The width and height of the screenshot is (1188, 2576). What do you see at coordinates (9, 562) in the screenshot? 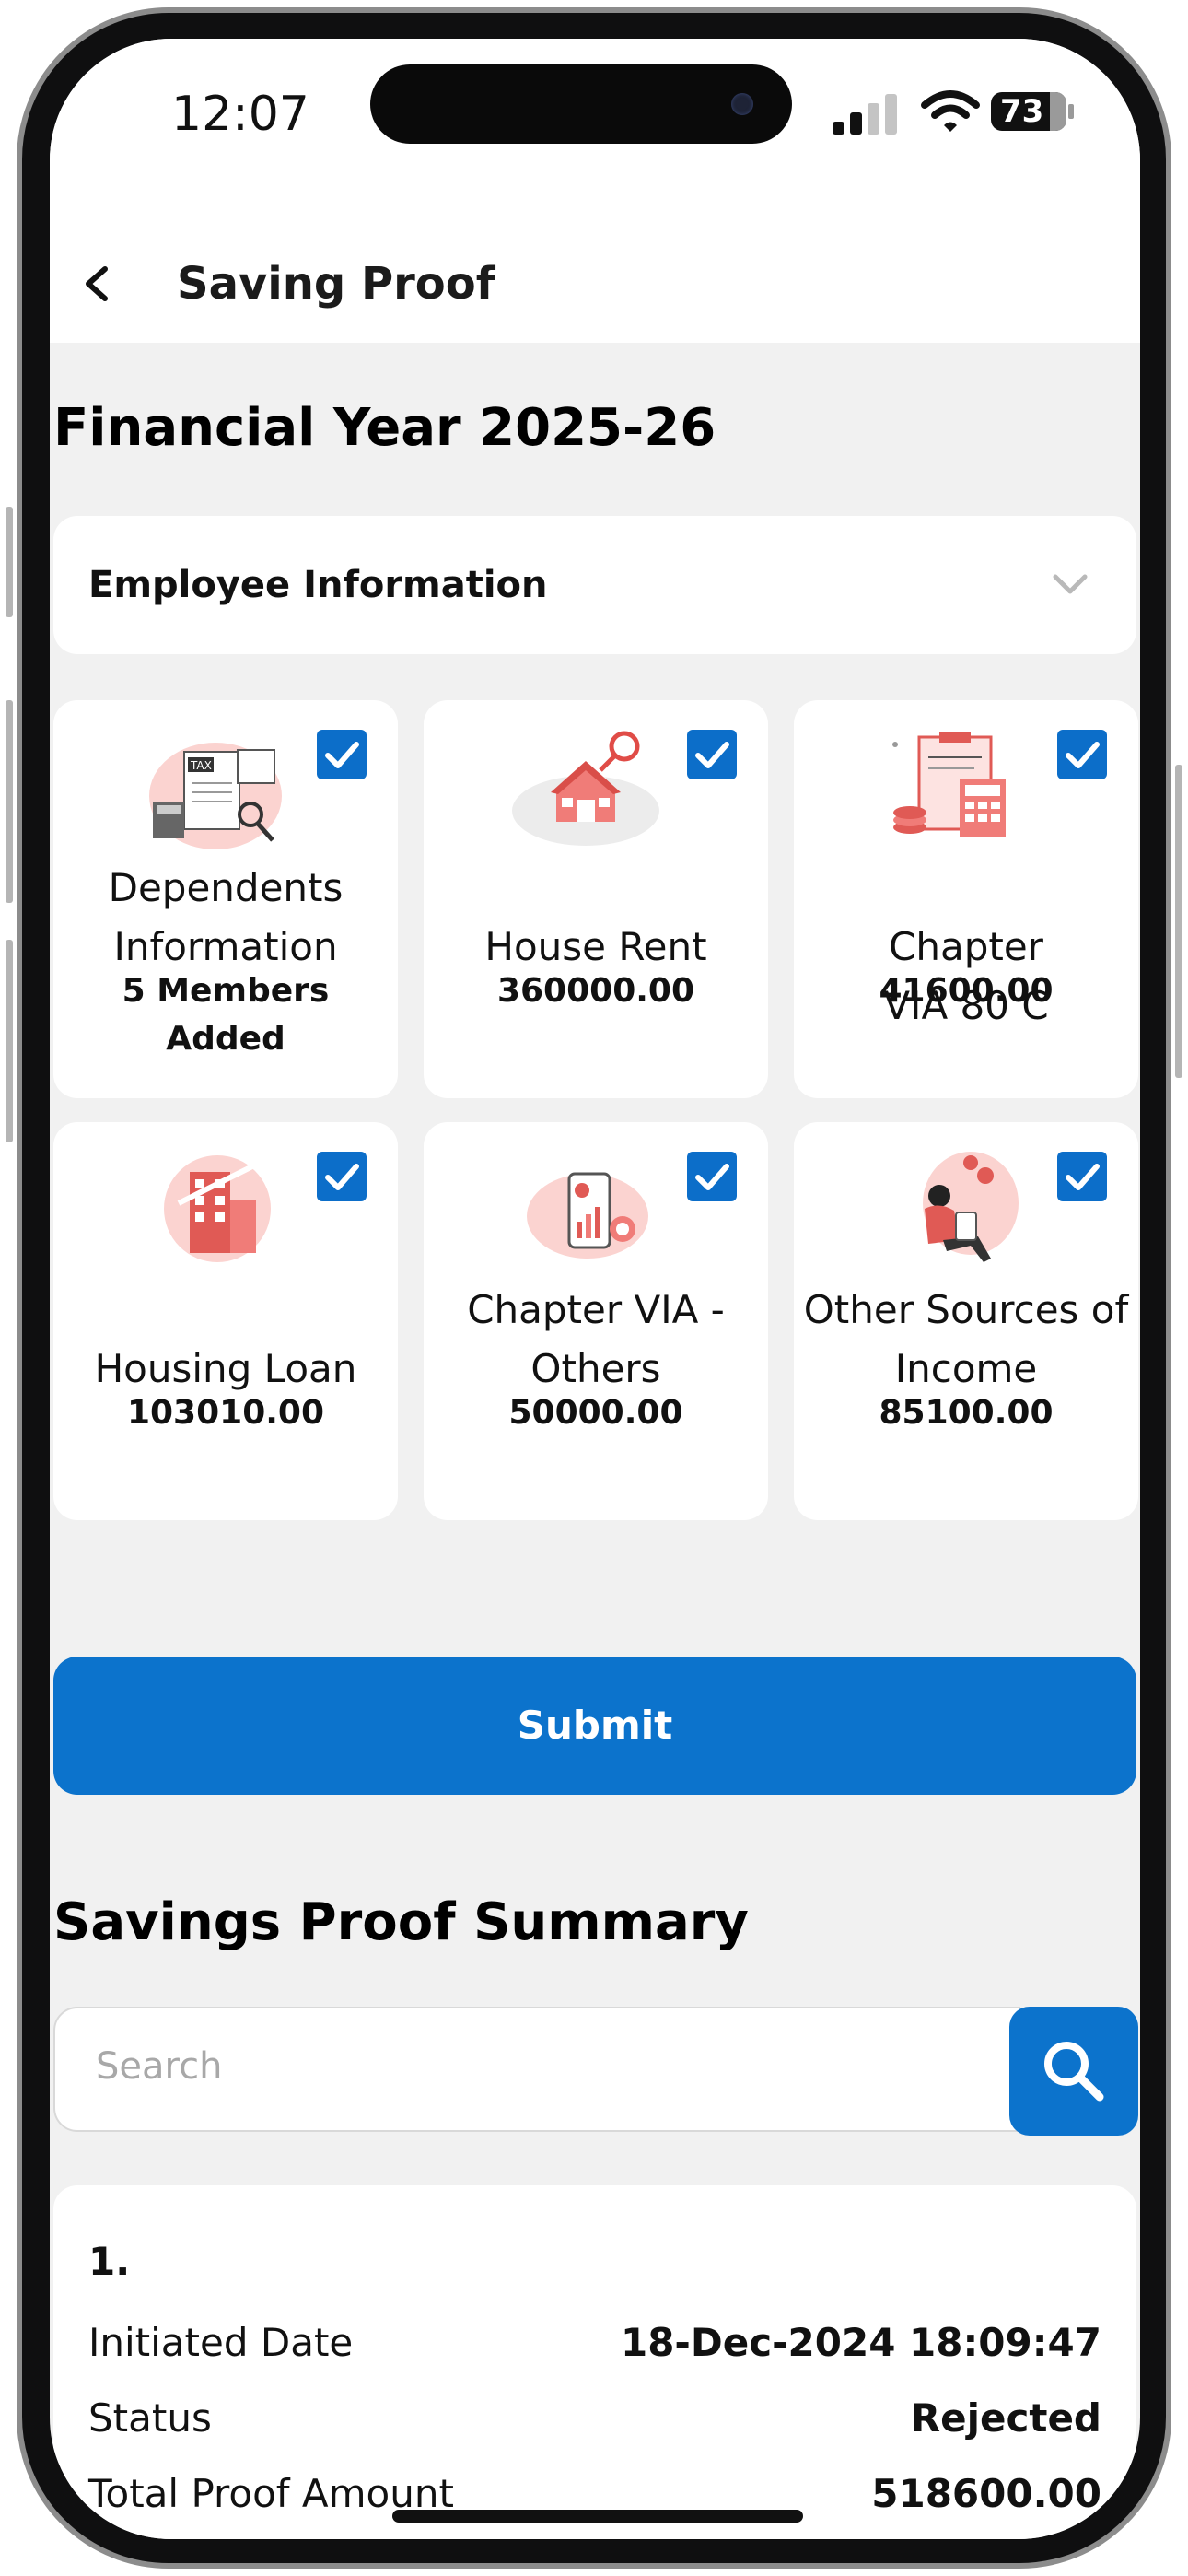
I see `silent-switch` at bounding box center [9, 562].